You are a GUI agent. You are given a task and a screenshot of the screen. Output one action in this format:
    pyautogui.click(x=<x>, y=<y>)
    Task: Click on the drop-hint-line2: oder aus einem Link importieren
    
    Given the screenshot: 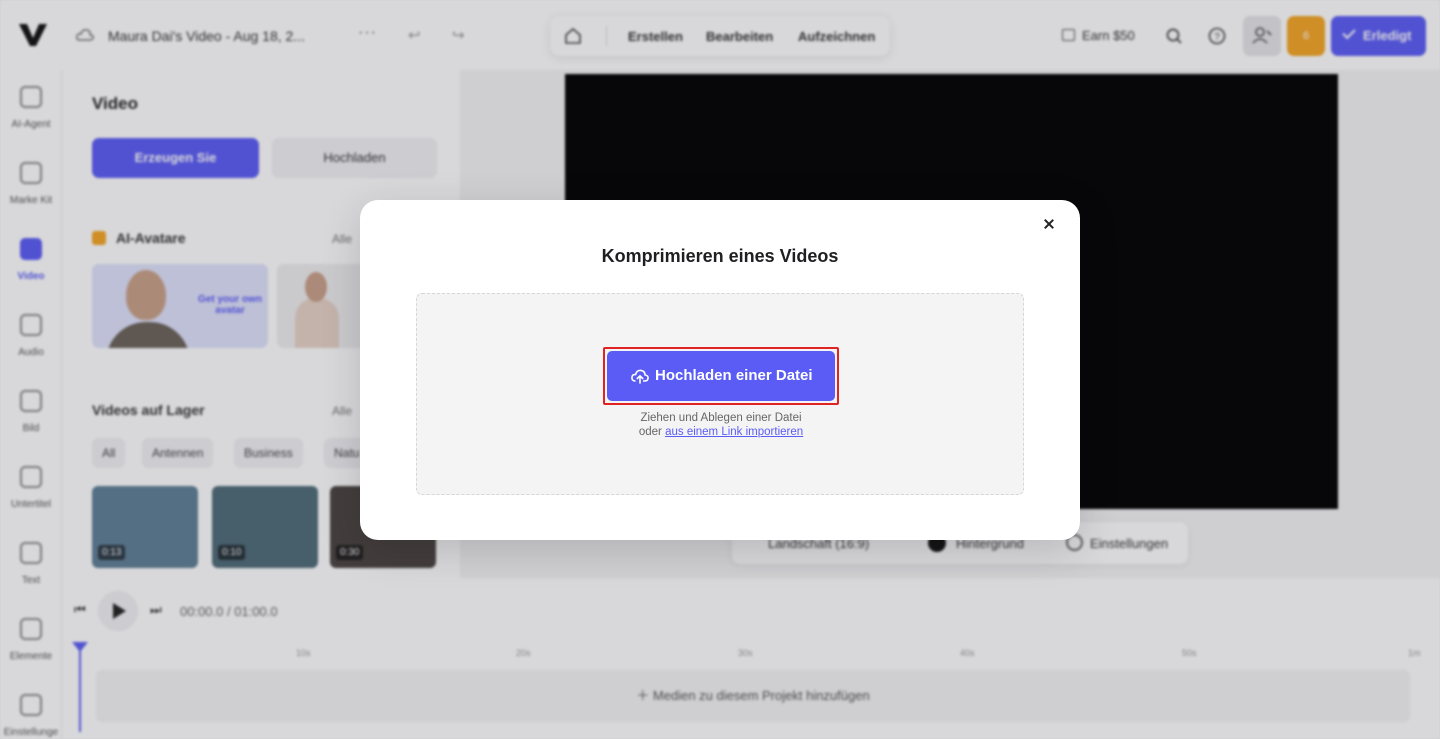 What is the action you would take?
    pyautogui.click(x=721, y=432)
    